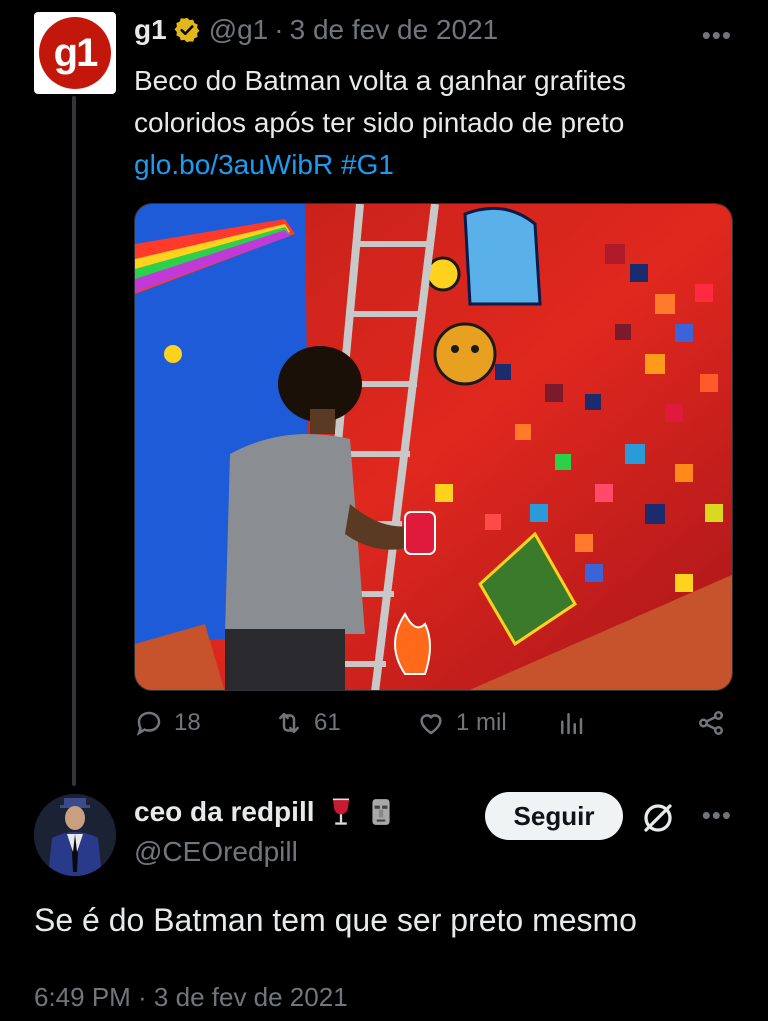 The height and width of the screenshot is (1021, 768). Describe the element at coordinates (340, 811) in the screenshot. I see `wine-glass-icon` at that location.